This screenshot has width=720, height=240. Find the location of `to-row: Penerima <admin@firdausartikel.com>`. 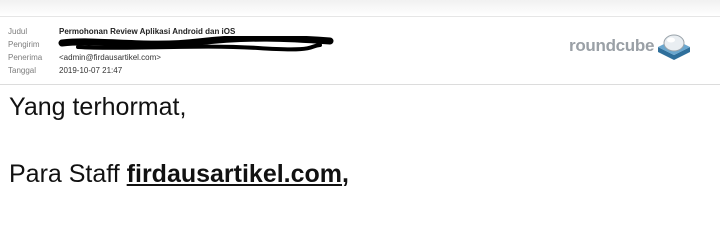

to-row: Penerima <admin@firdausartikel.com> is located at coordinates (84, 57).